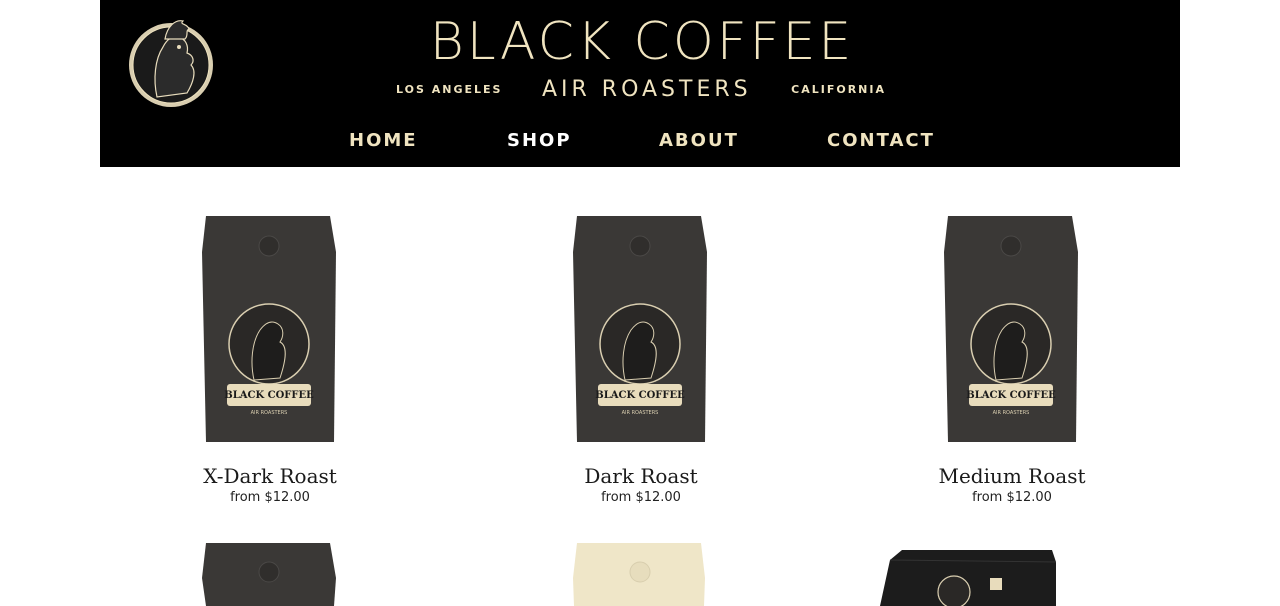 The width and height of the screenshot is (1280, 606). I want to click on brand-location-right: CALIFORNIA, so click(838, 89).